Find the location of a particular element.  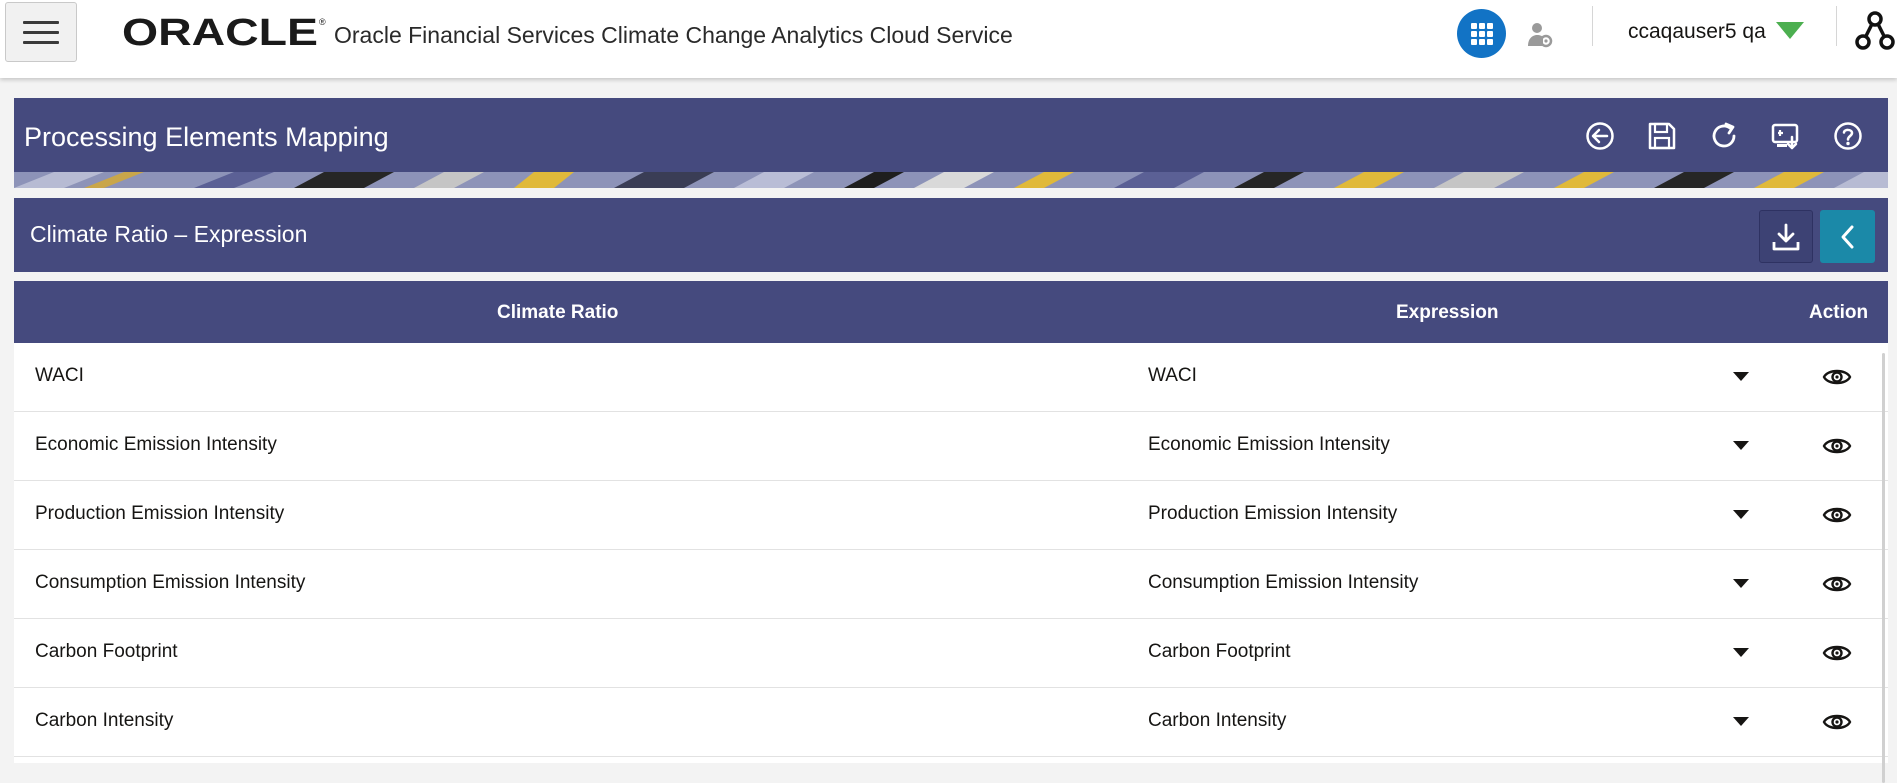

grid-icon is located at coordinates (1481, 33).